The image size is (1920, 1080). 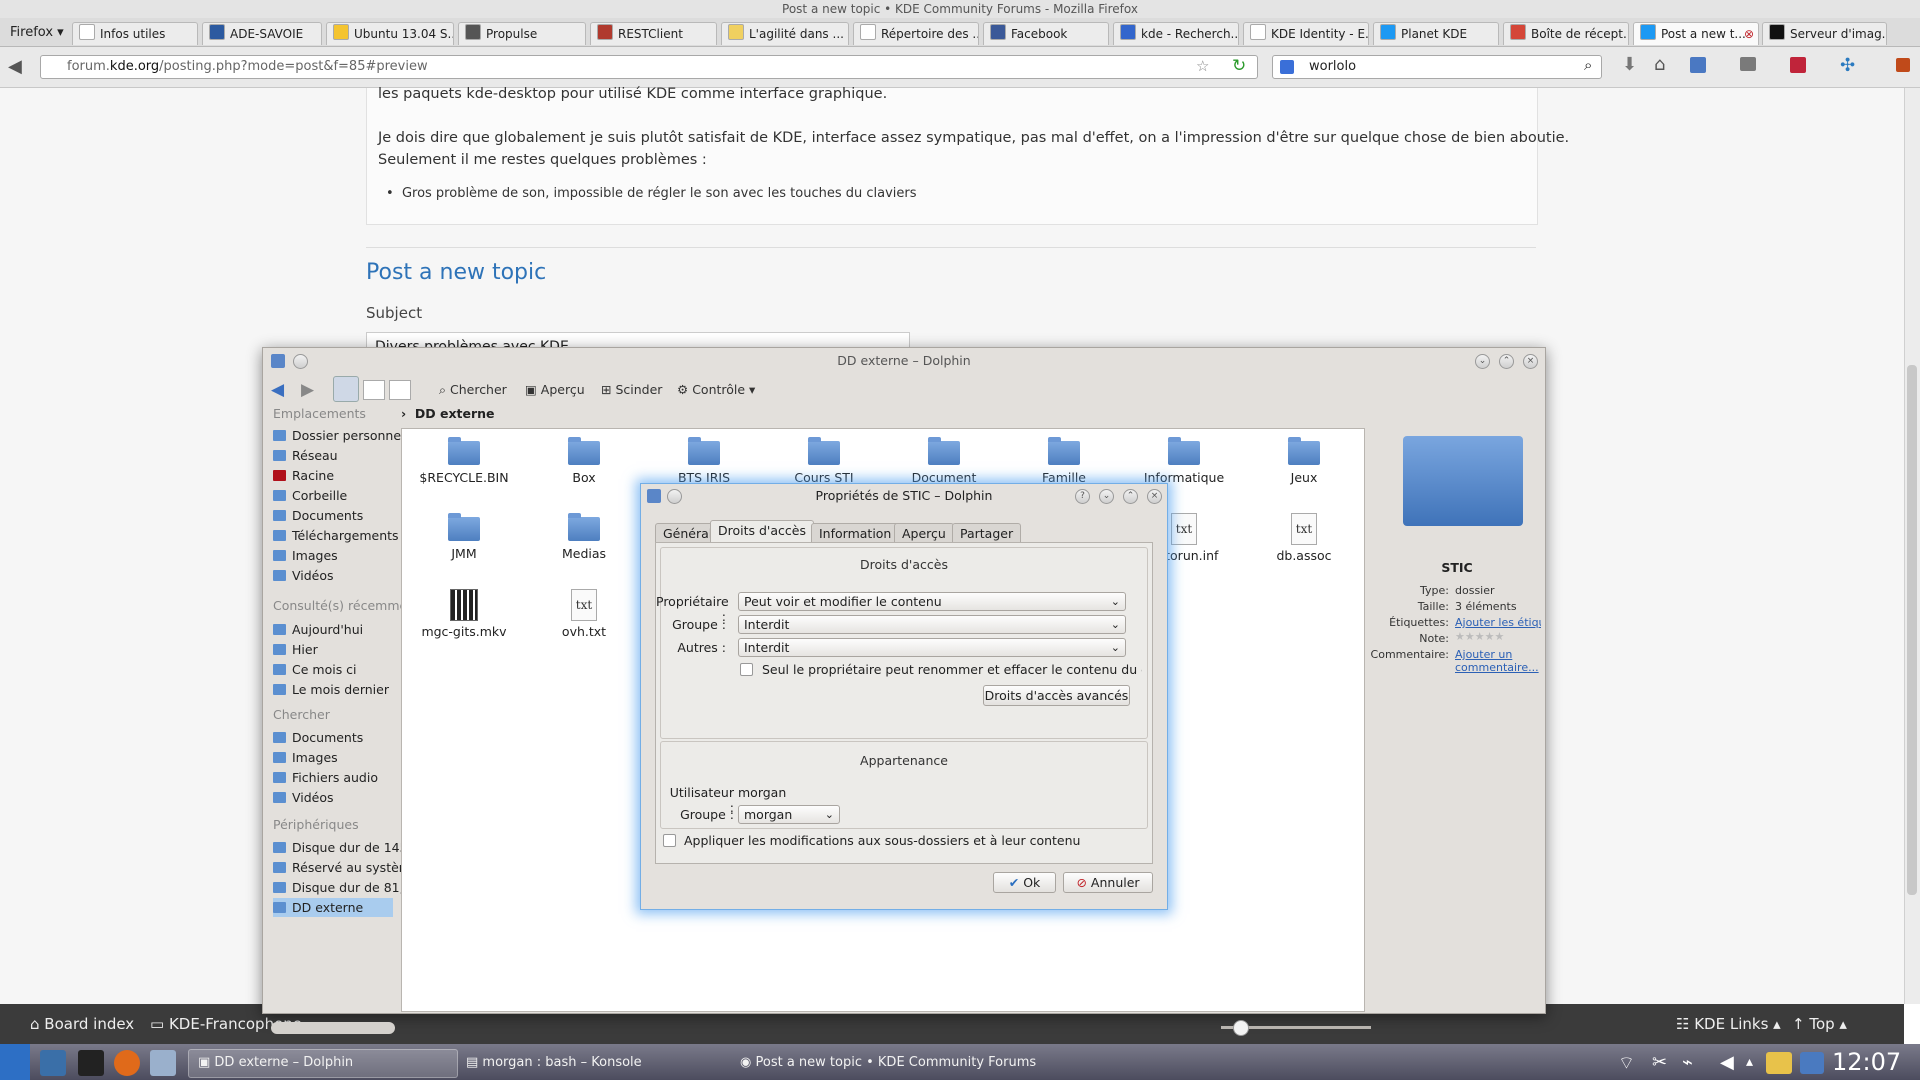 What do you see at coordinates (53, 1063) in the screenshot?
I see `desktop-icon` at bounding box center [53, 1063].